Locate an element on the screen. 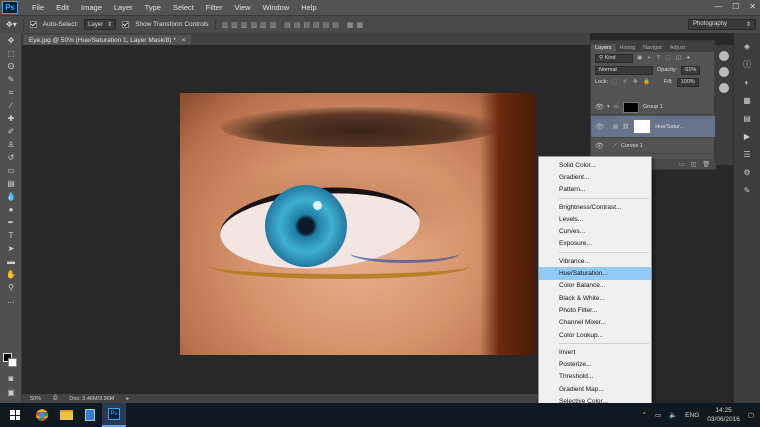 The width and height of the screenshot is (760, 427). gradient-tool-icon: ▤ is located at coordinates (11, 183).